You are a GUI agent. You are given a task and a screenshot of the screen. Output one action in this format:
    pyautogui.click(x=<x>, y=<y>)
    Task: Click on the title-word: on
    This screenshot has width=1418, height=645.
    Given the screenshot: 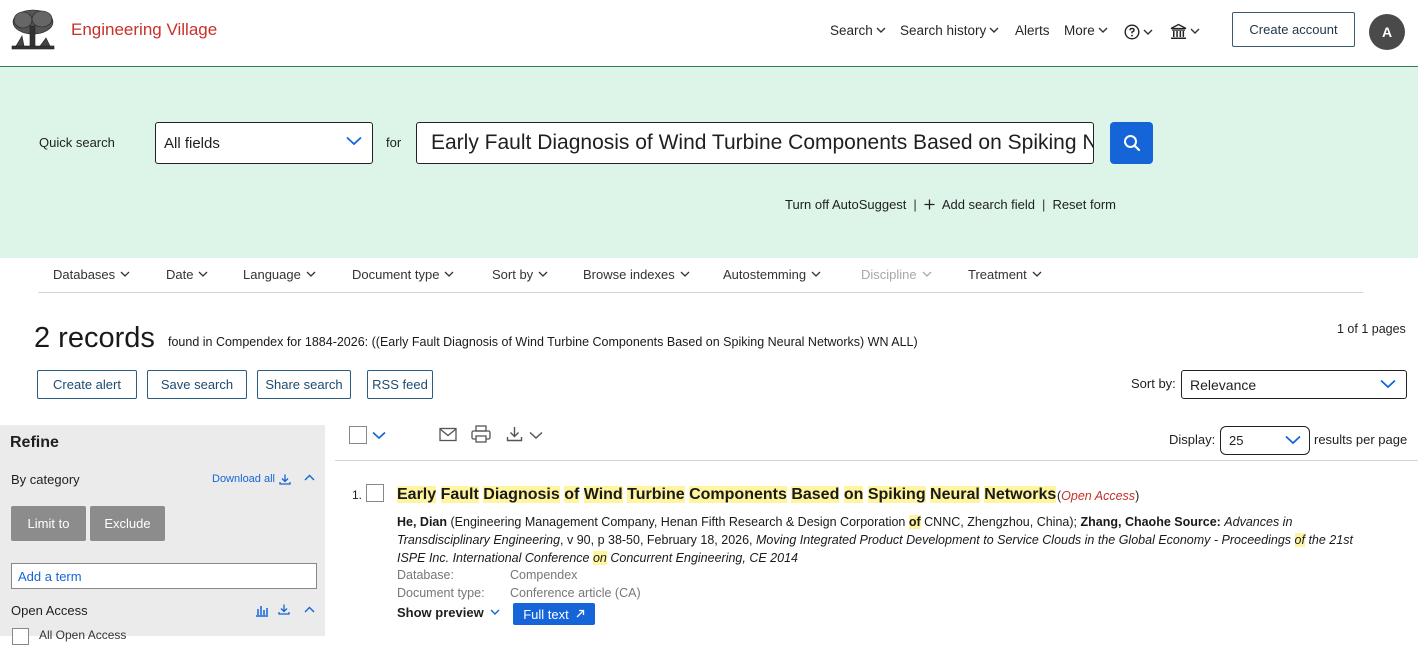 What is the action you would take?
    pyautogui.click(x=853, y=494)
    